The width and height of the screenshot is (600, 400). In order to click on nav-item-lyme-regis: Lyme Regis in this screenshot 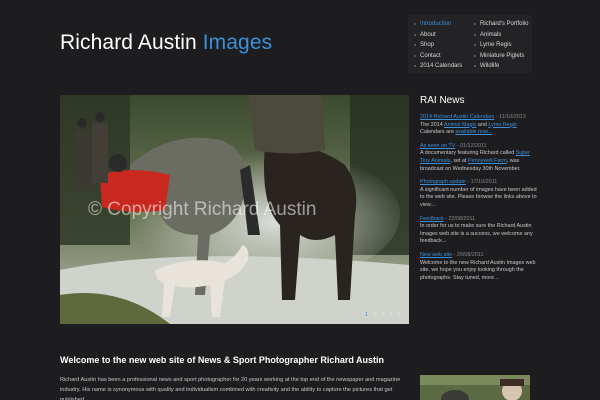, I will do `click(501, 45)`.